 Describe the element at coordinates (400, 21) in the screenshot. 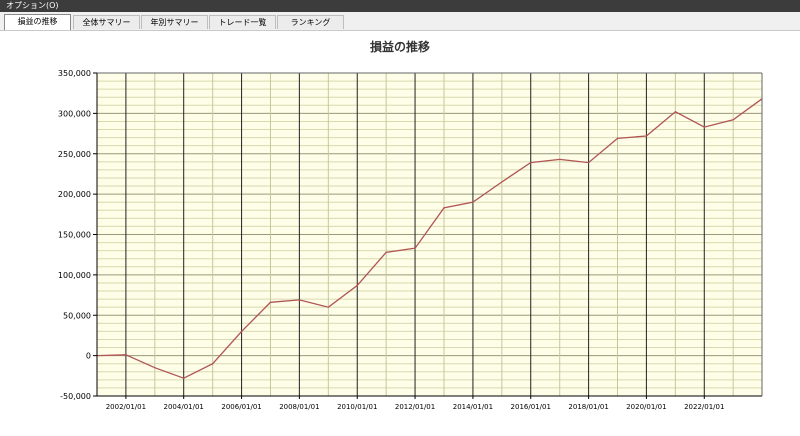

I see `tab-strip: 損益の推移 全体サマリー 年別サマリー トレード一覧 ランキング` at that location.